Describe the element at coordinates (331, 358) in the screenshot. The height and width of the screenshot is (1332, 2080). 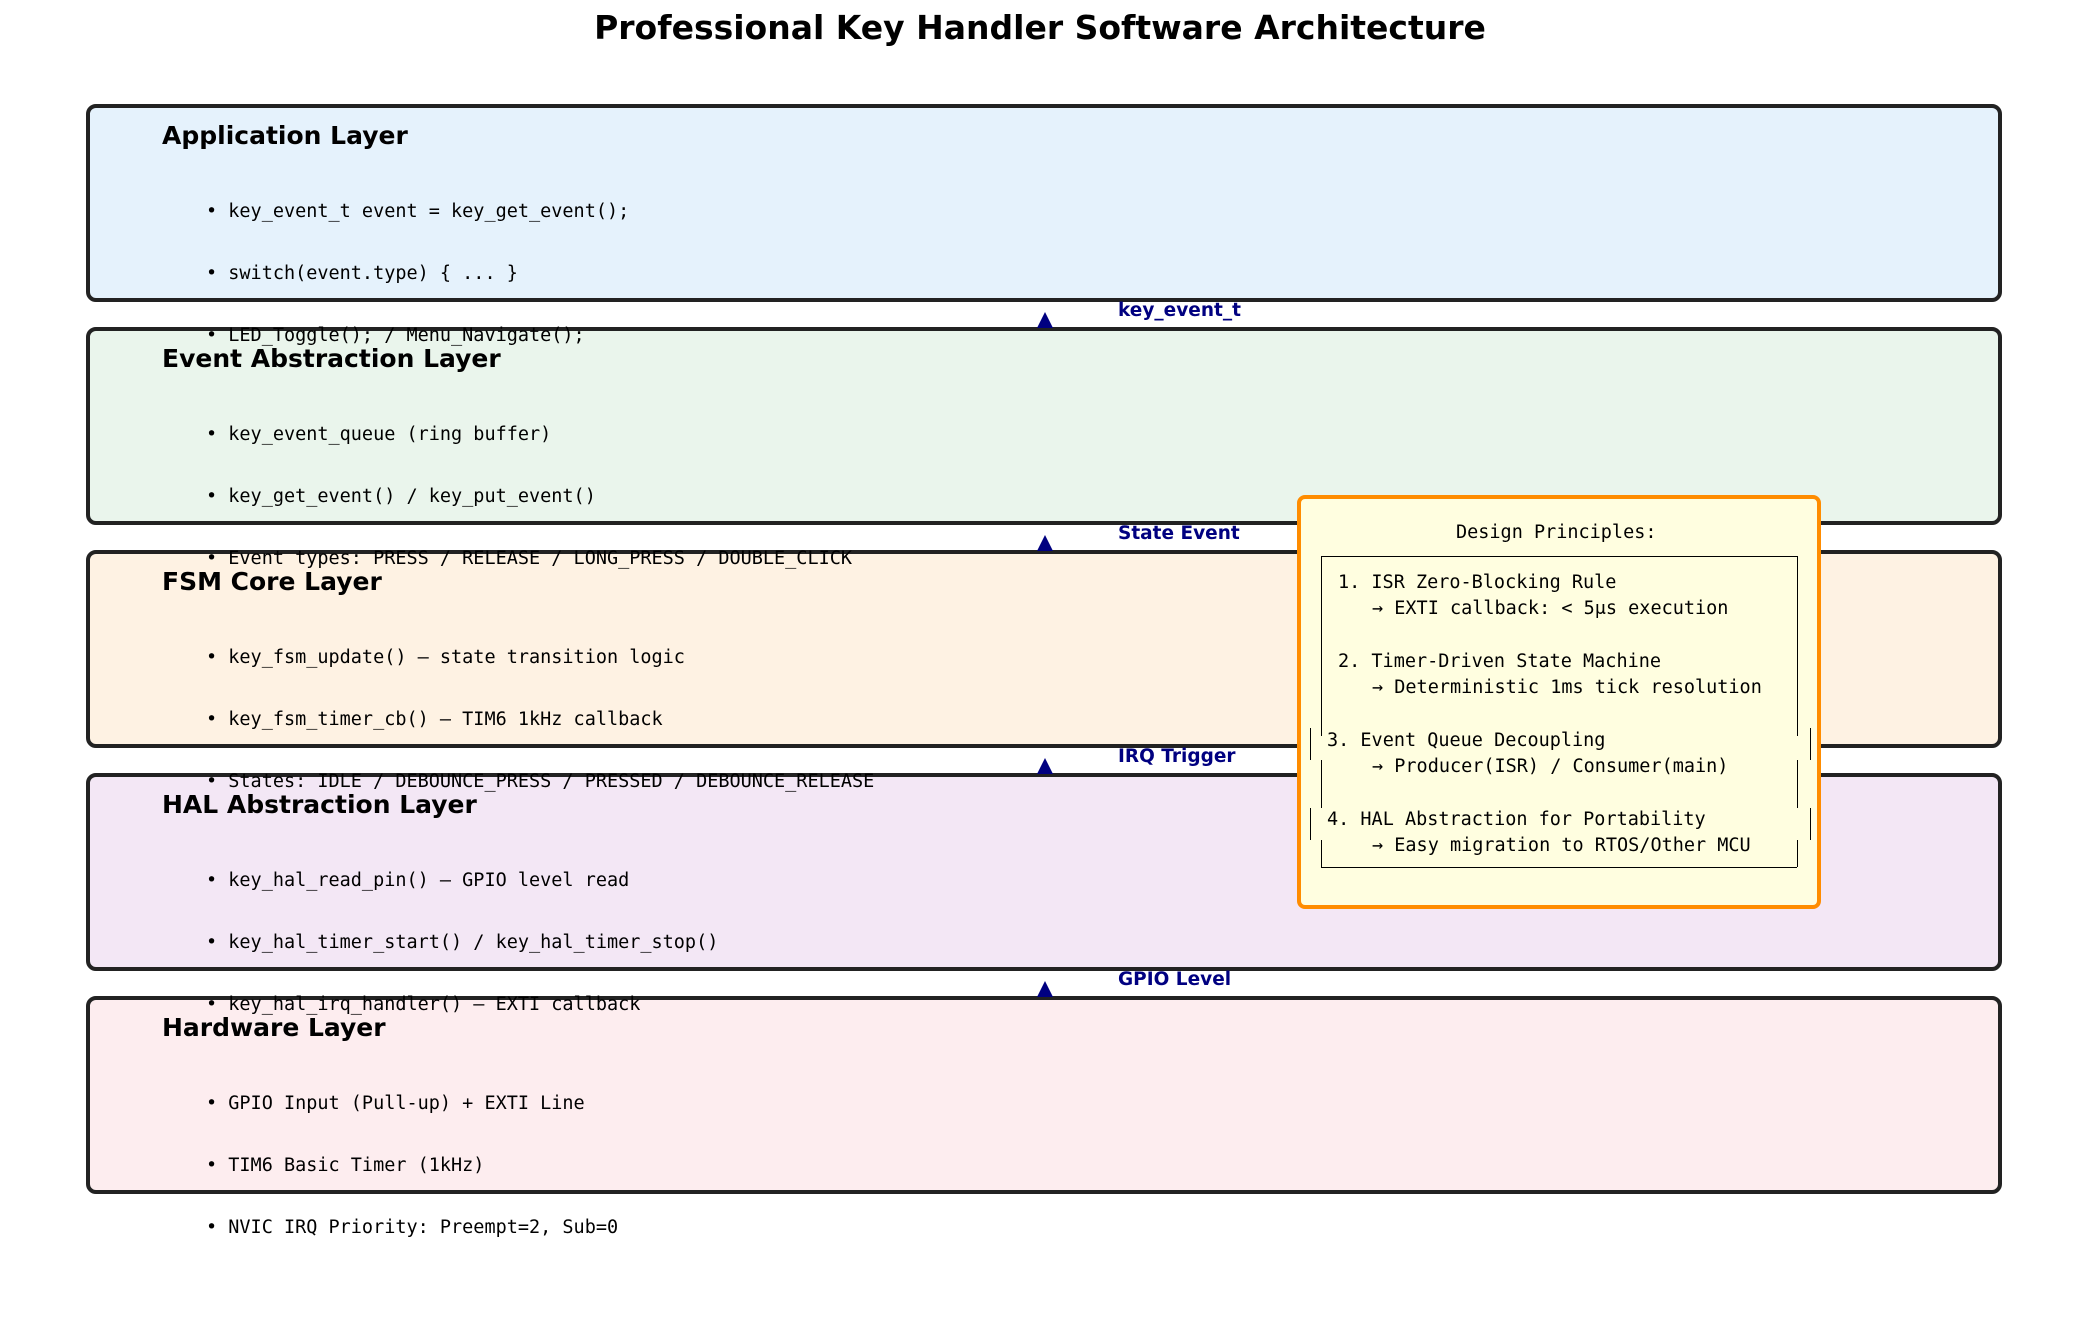
I see `event-abstraction-layer-title: Event Abstraction Layer` at that location.